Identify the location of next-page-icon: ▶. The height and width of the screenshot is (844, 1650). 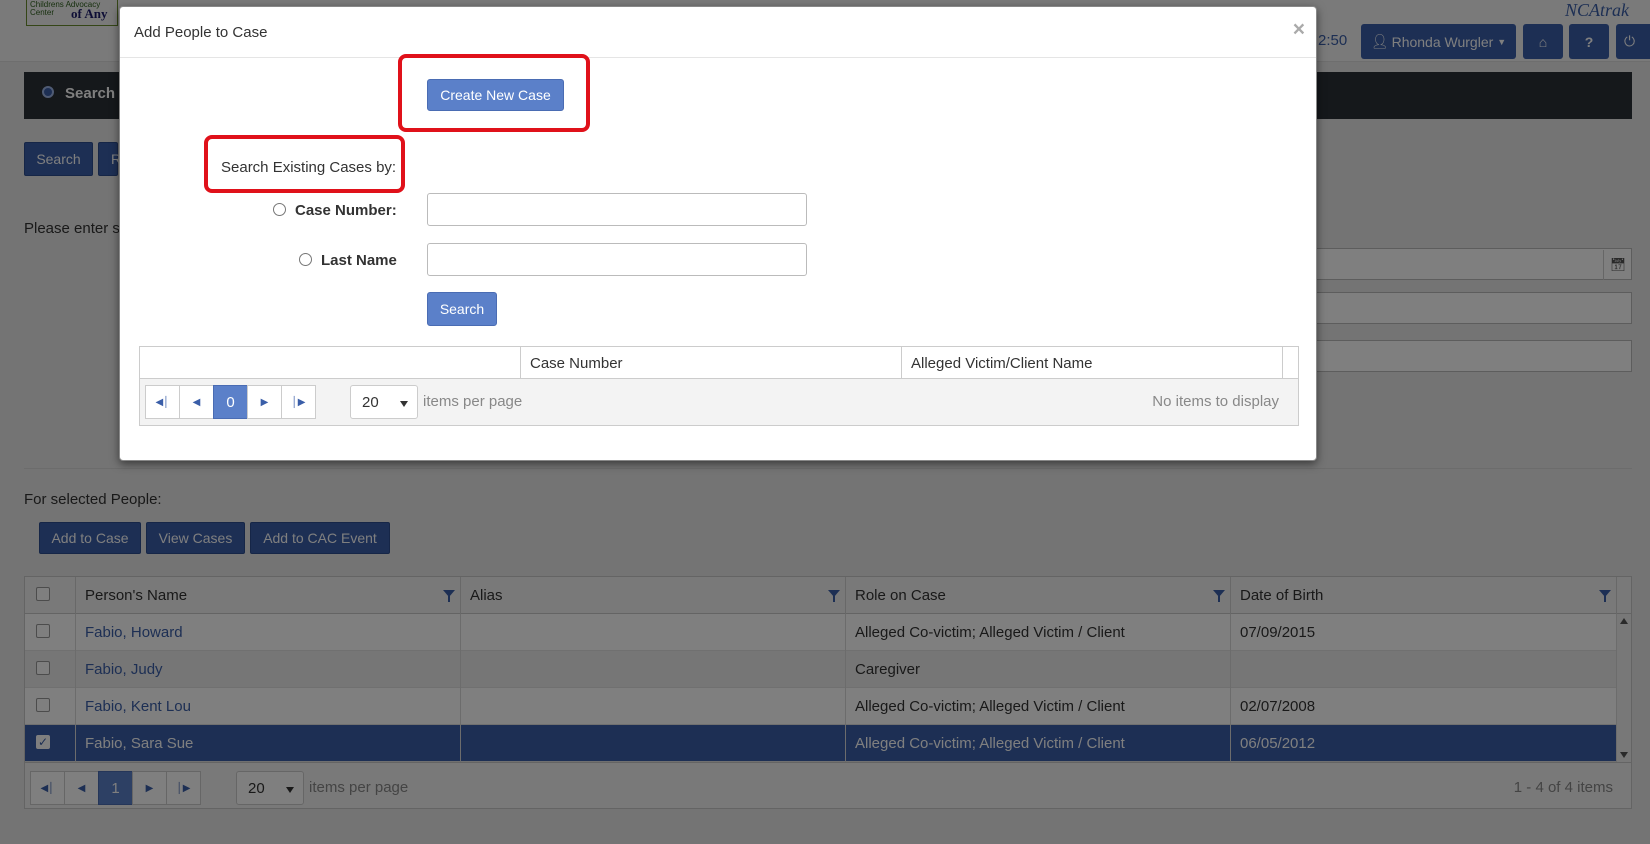
(264, 402).